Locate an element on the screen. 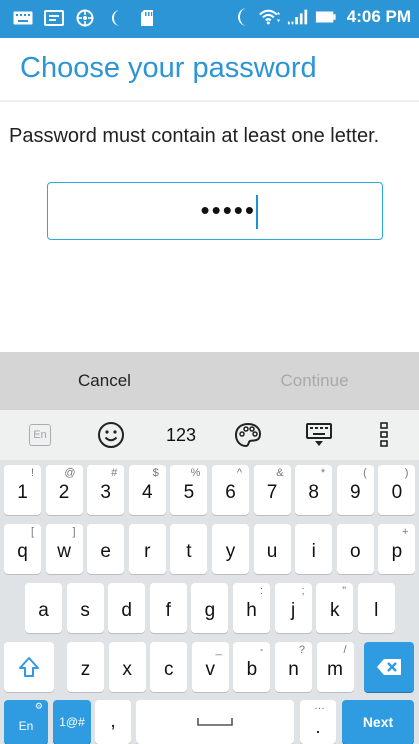  title-divider is located at coordinates (209, 101).